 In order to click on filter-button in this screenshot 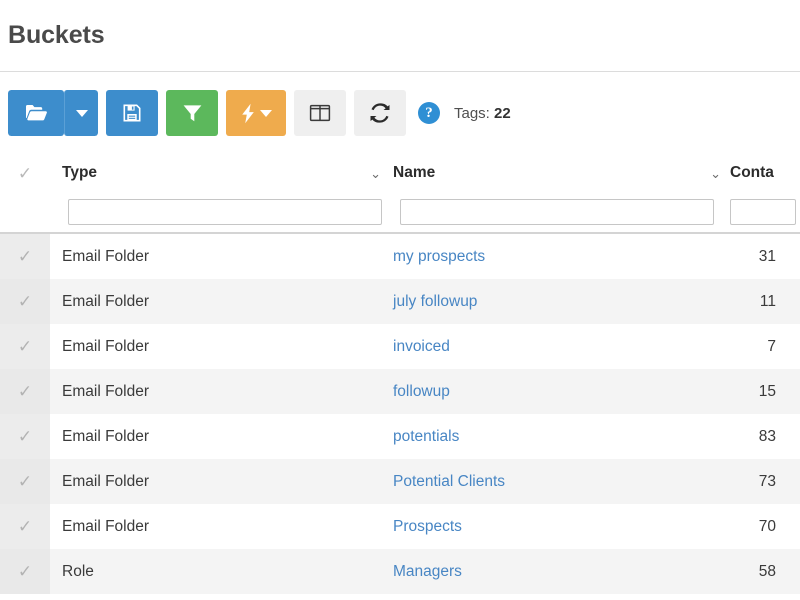, I will do `click(192, 113)`.